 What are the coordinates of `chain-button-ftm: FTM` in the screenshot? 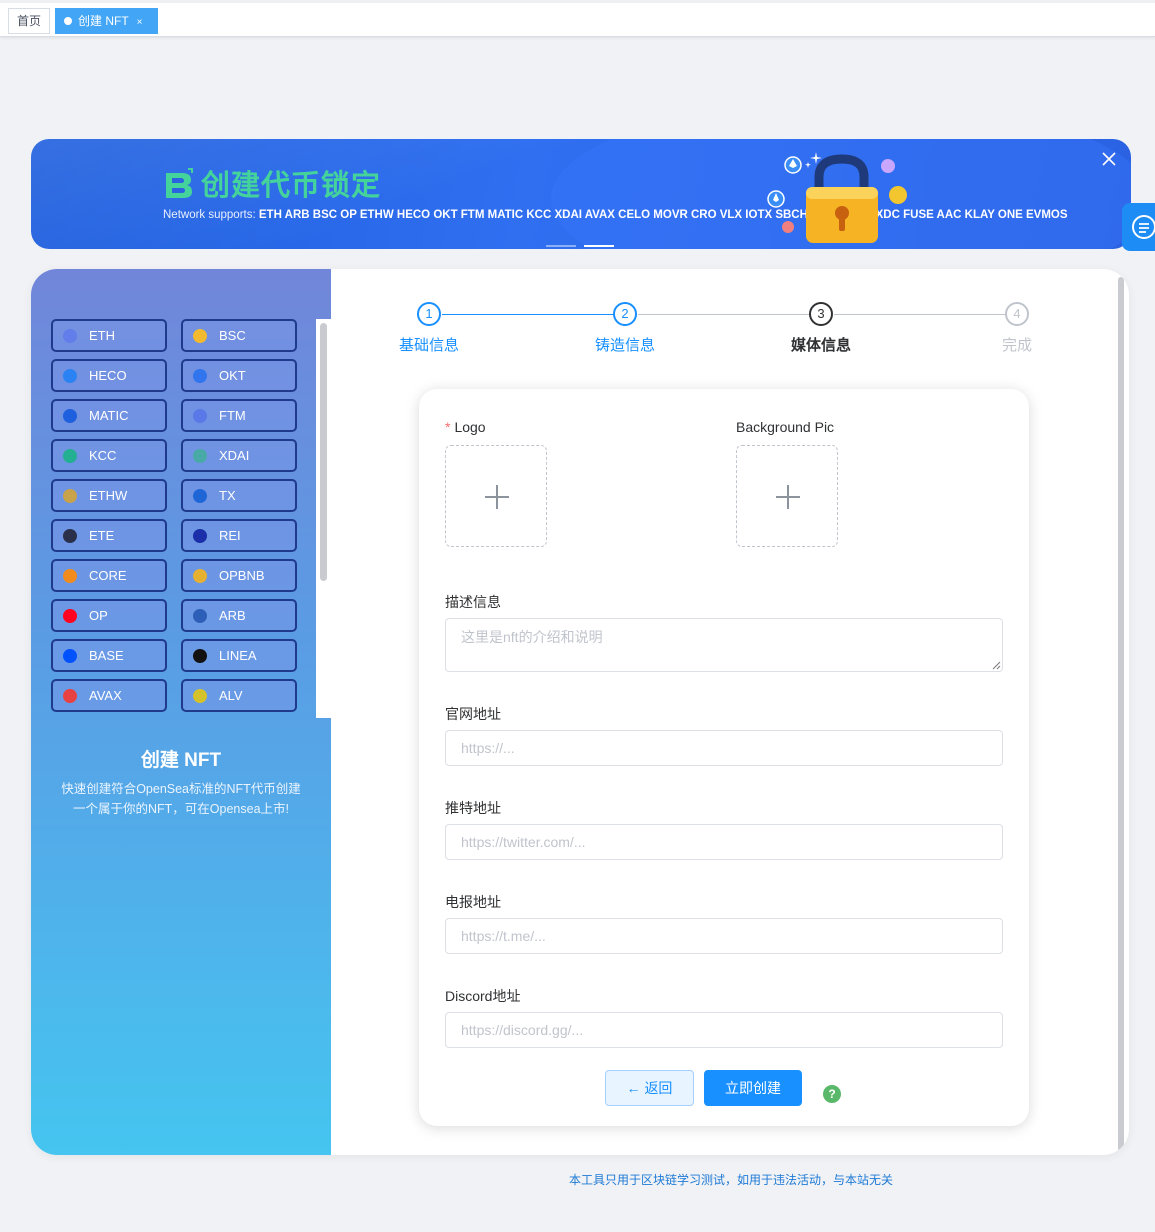 It's located at (239, 415).